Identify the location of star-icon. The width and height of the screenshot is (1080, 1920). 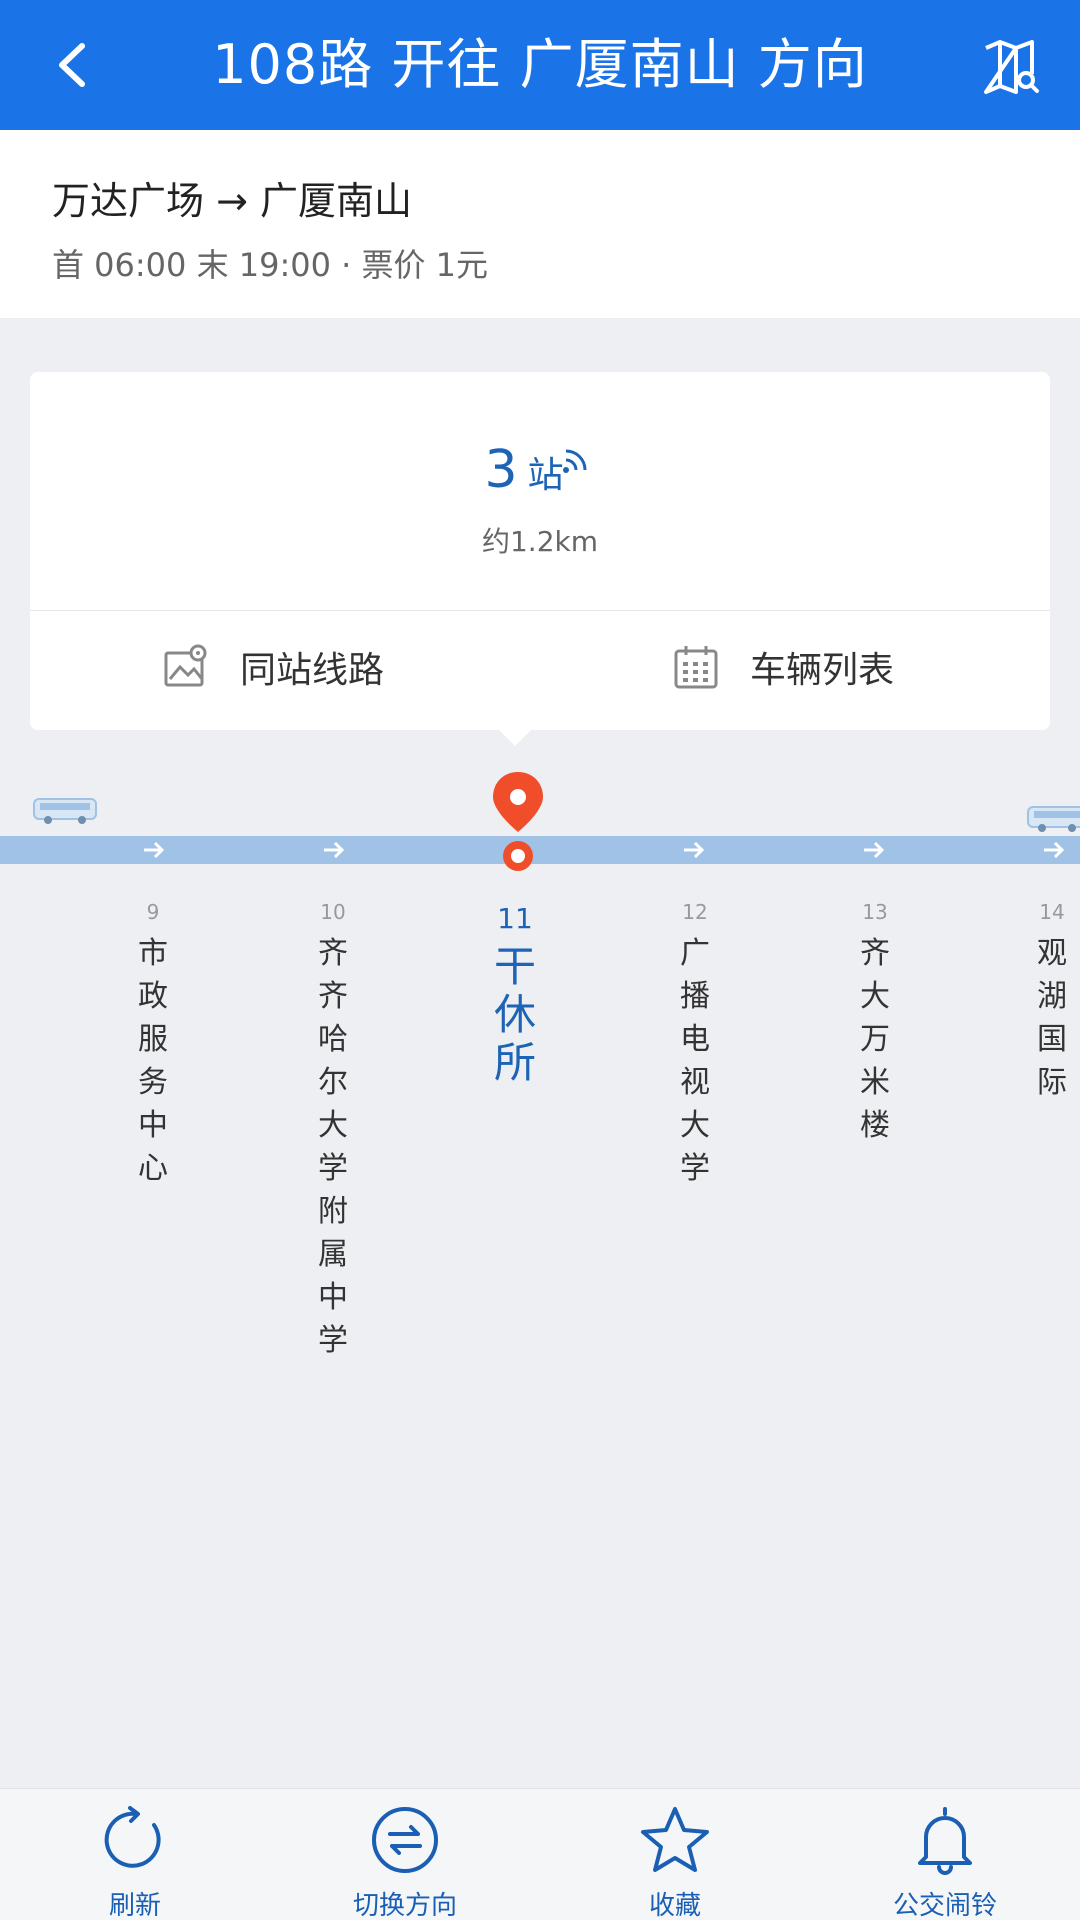
(675, 1839).